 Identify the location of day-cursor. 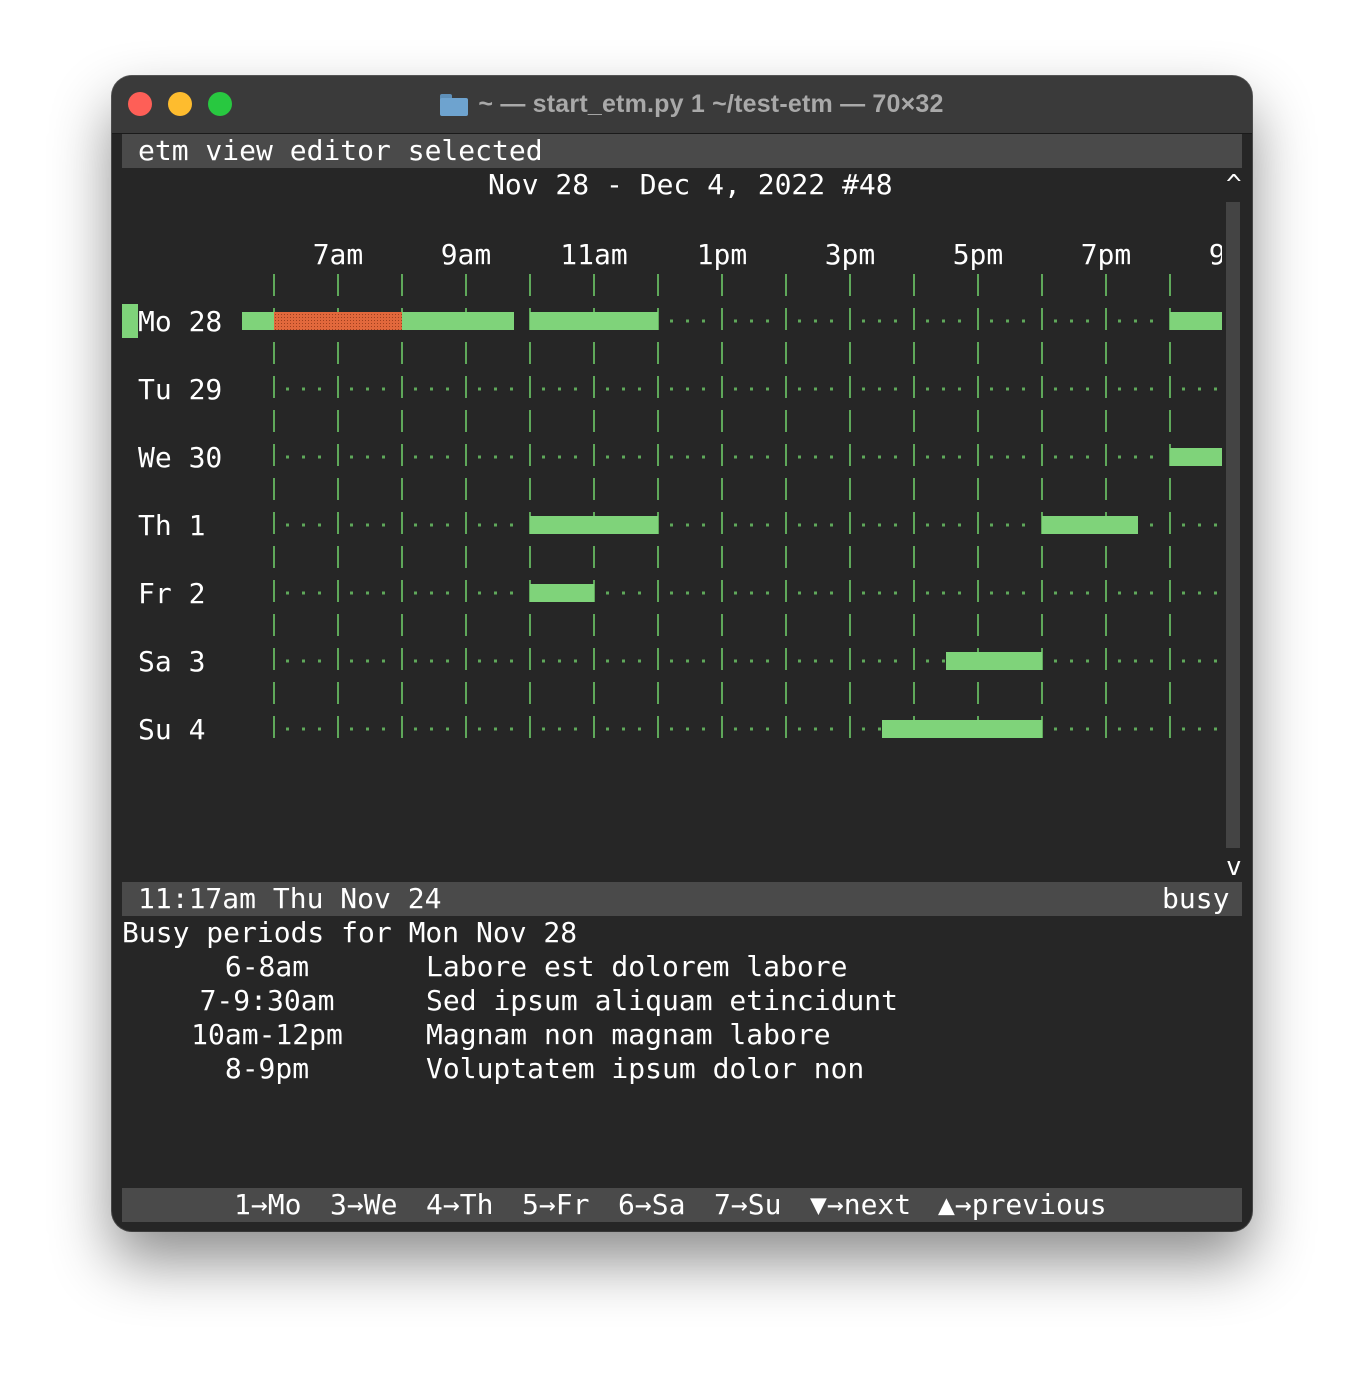
(130, 321).